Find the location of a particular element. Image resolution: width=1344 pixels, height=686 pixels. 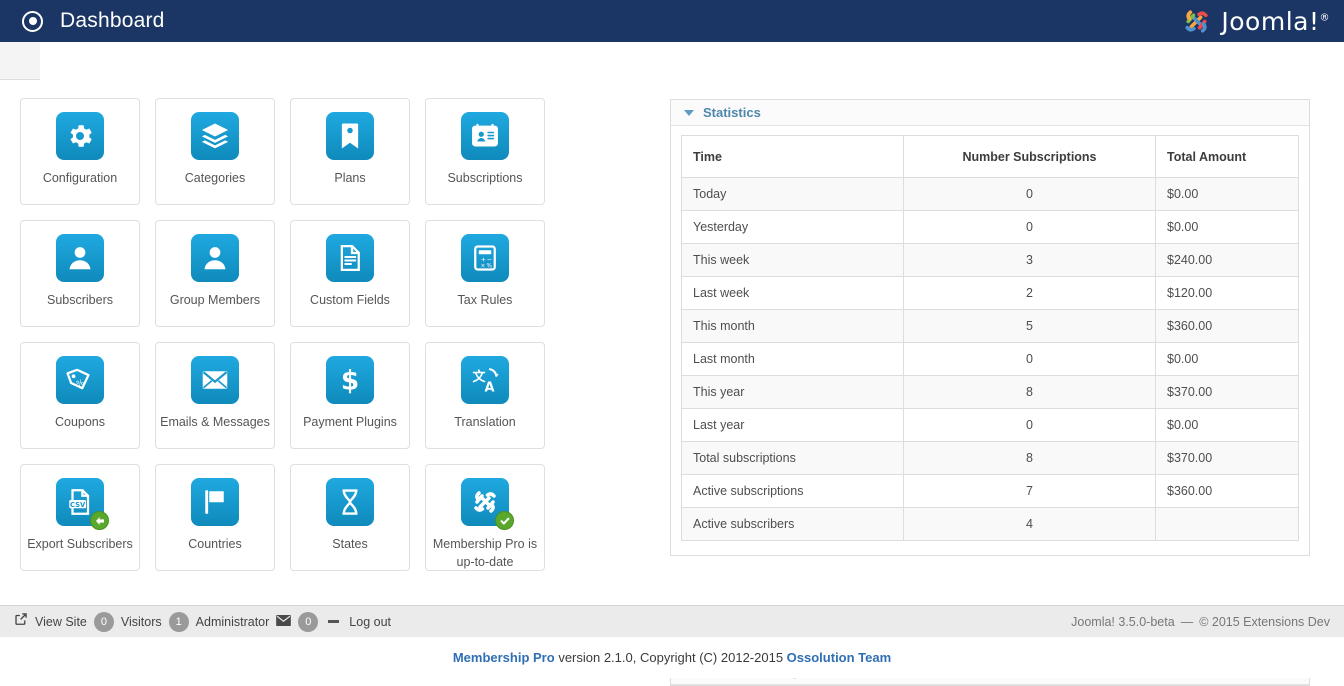

view-site-link: View Site is located at coordinates (61, 622).